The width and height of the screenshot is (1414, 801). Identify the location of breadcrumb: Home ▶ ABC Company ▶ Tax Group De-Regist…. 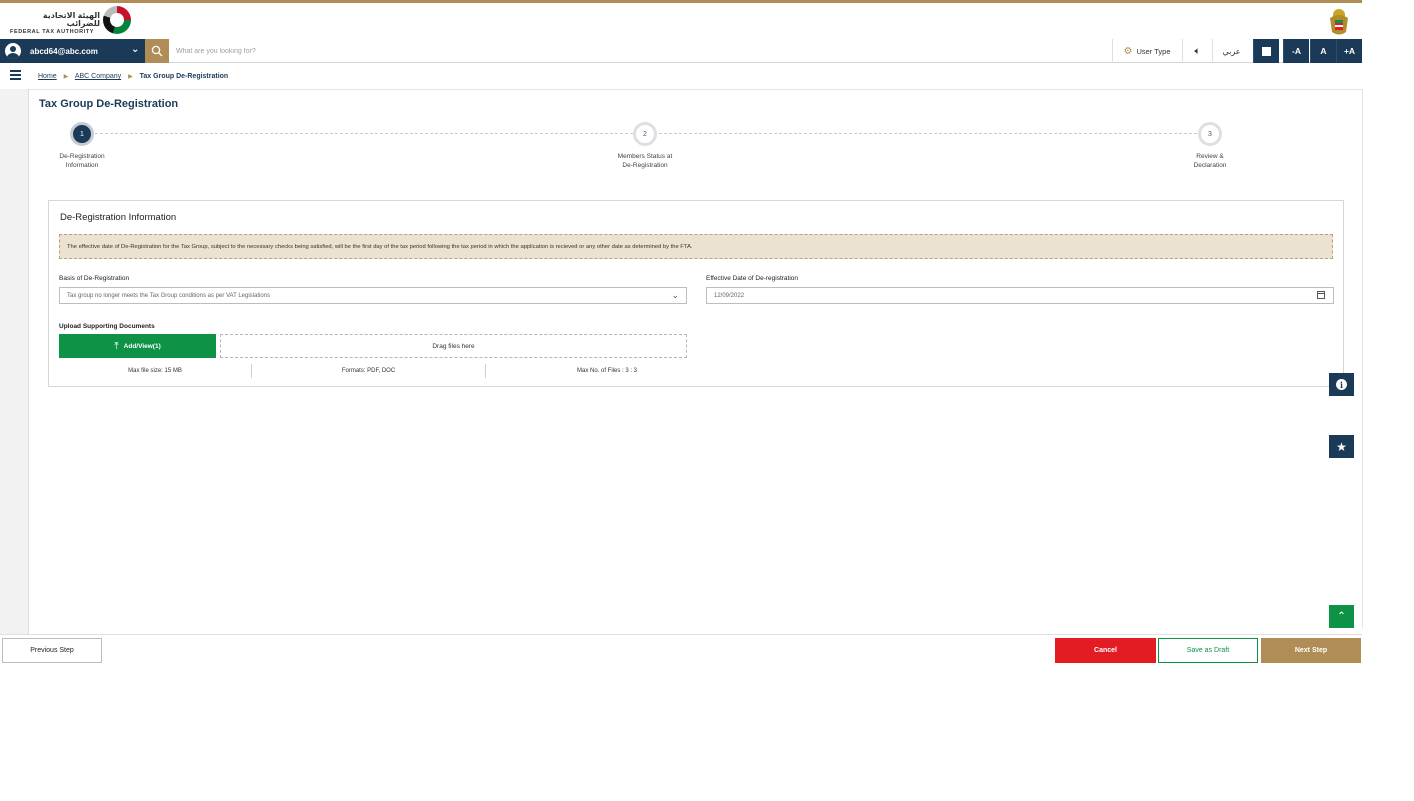
(133, 76).